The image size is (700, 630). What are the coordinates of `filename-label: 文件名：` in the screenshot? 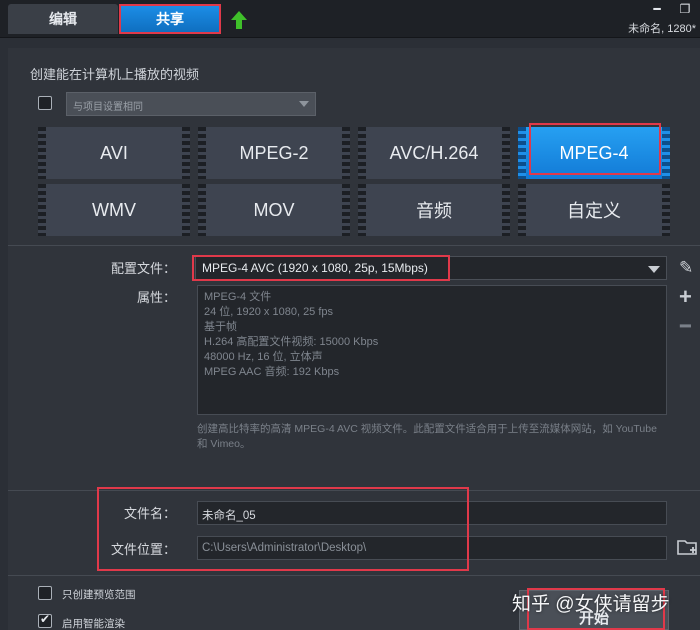 It's located at (149, 513).